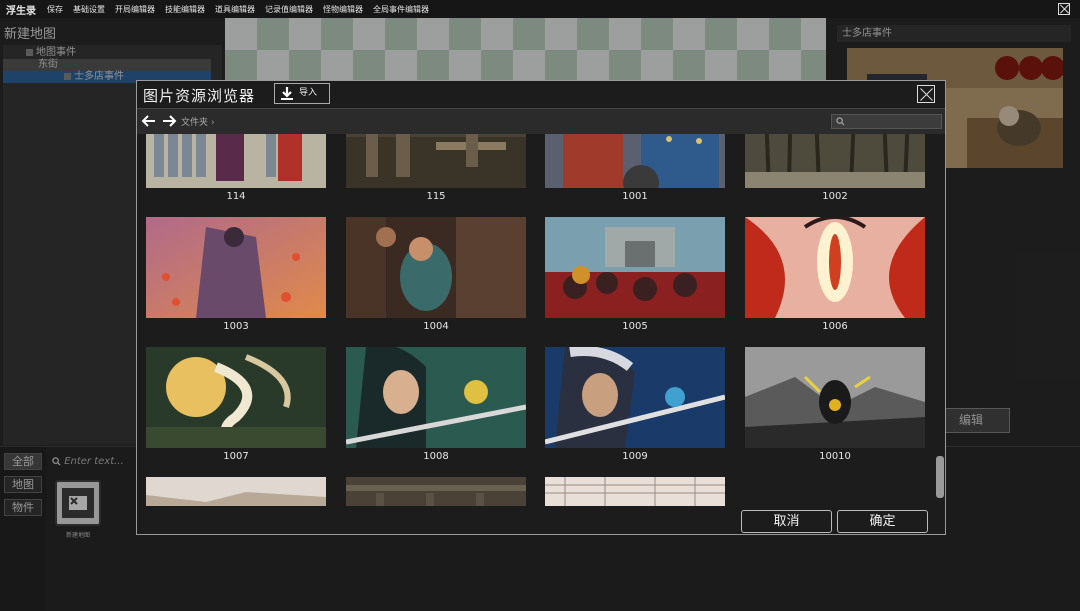 The height and width of the screenshot is (611, 1080). Describe the element at coordinates (236, 326) in the screenshot. I see `image-caption: 1003` at that location.